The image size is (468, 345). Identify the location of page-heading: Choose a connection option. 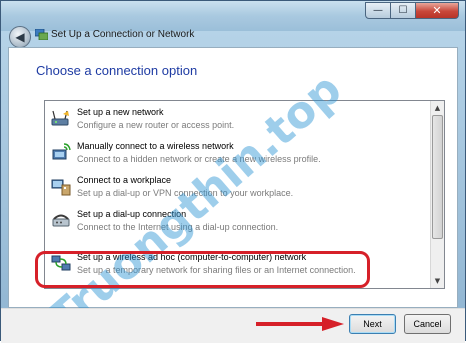
(117, 70).